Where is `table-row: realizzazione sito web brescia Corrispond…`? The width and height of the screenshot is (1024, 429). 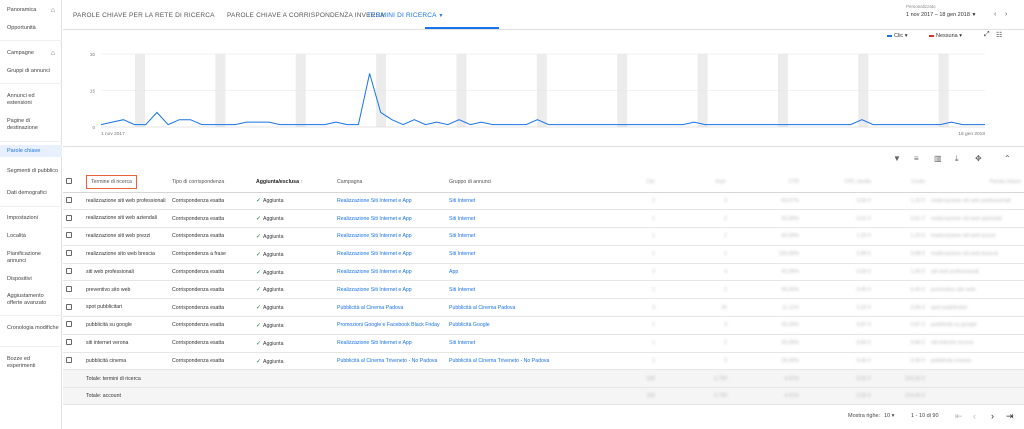 table-row: realizzazione sito web brescia Corrispond… is located at coordinates (543, 254).